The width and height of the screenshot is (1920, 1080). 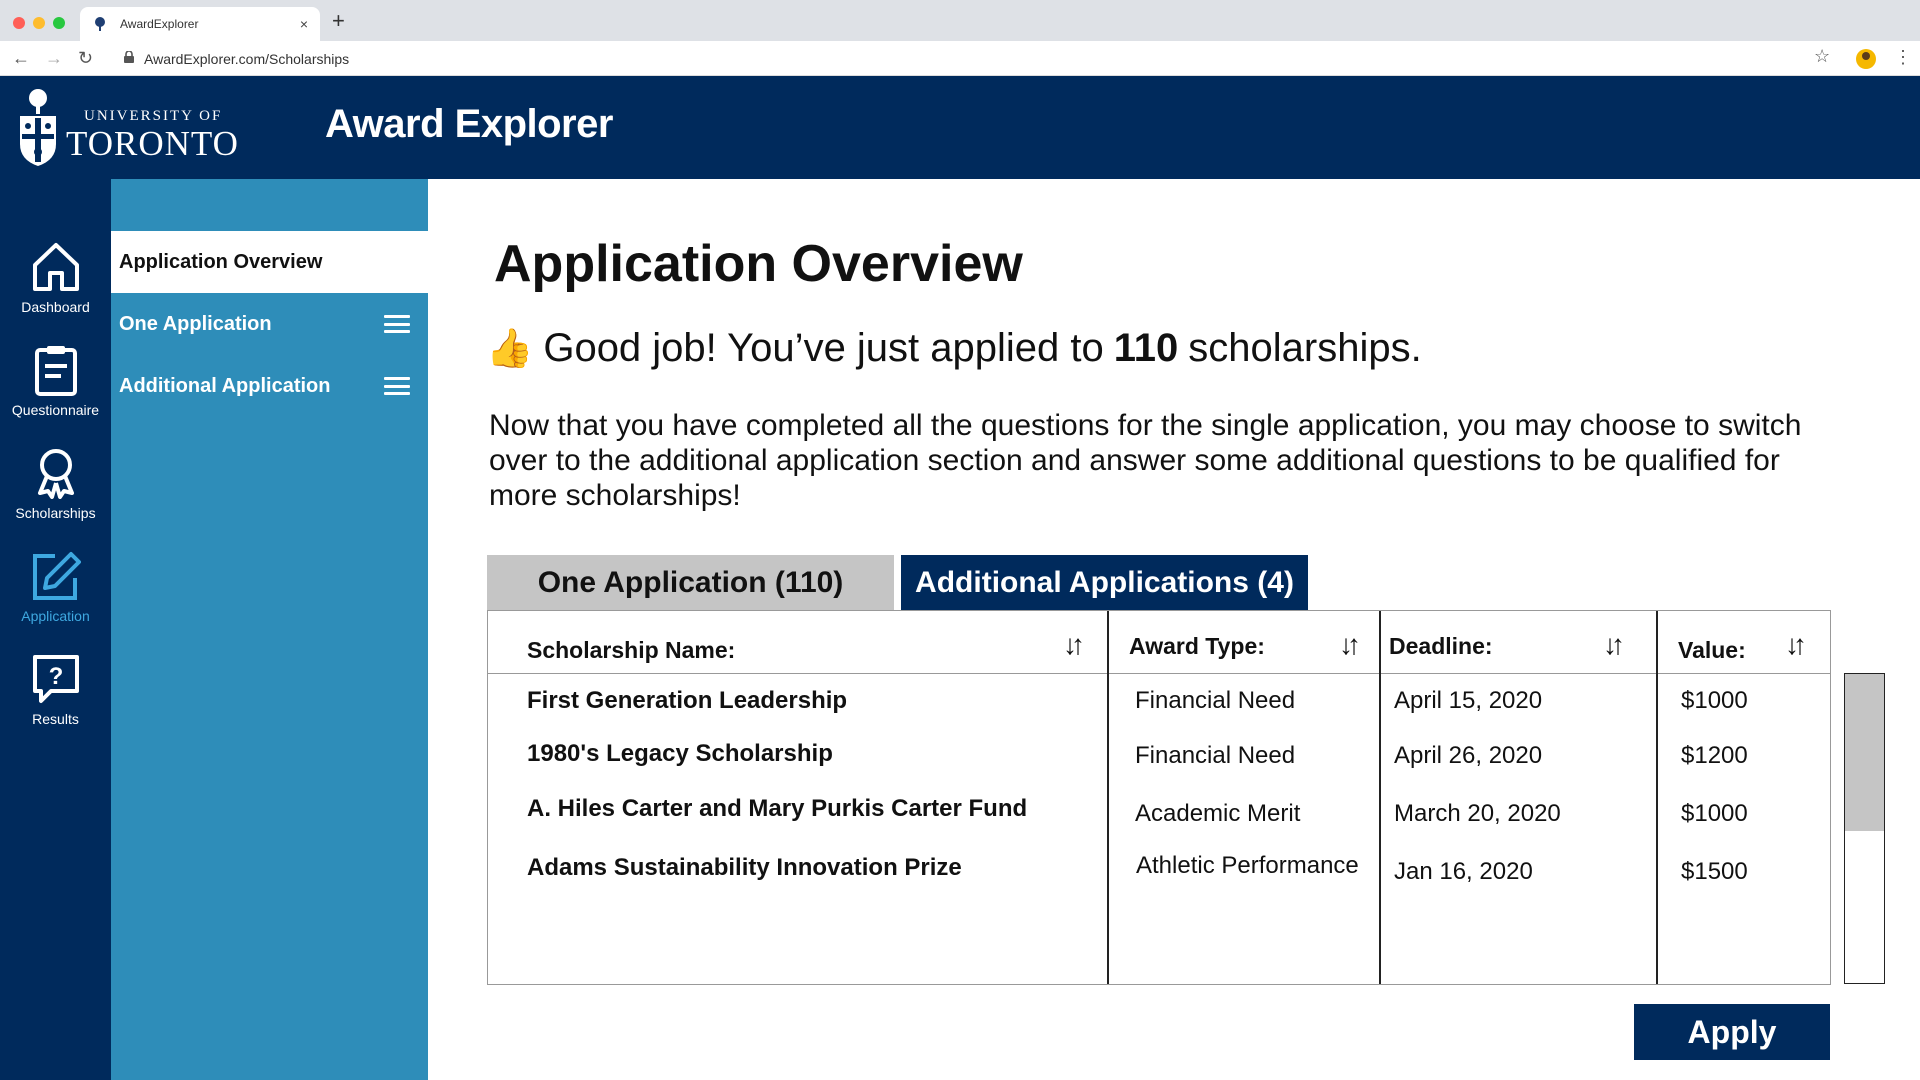 I want to click on app-brand-title: Award Explorer, so click(x=469, y=124).